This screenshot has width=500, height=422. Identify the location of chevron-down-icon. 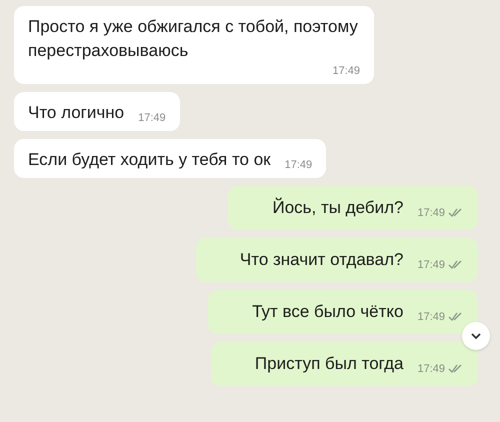
(476, 336).